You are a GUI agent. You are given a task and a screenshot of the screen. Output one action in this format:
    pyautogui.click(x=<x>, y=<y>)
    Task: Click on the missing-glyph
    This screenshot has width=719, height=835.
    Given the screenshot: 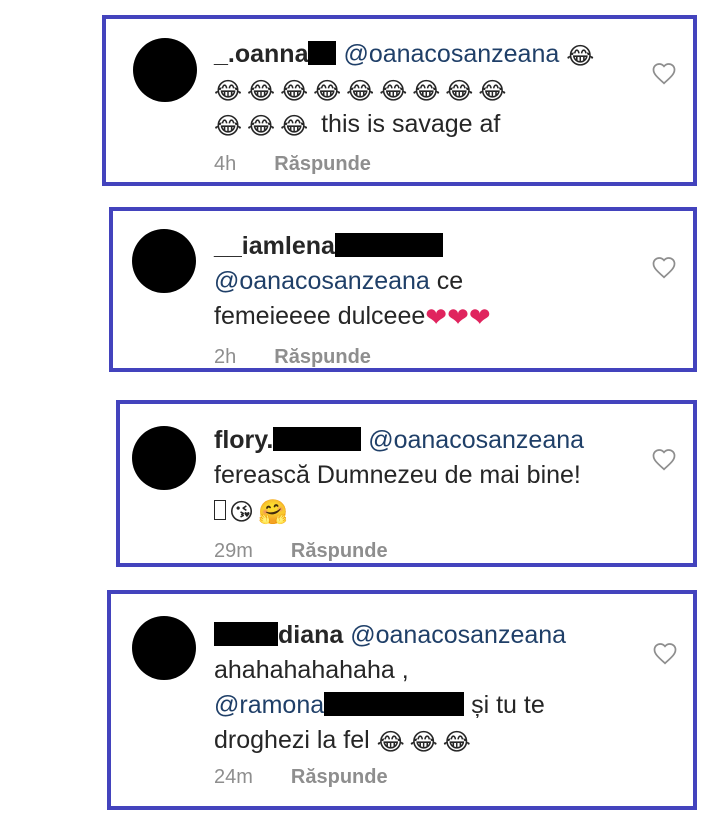 What is the action you would take?
    pyautogui.click(x=220, y=510)
    